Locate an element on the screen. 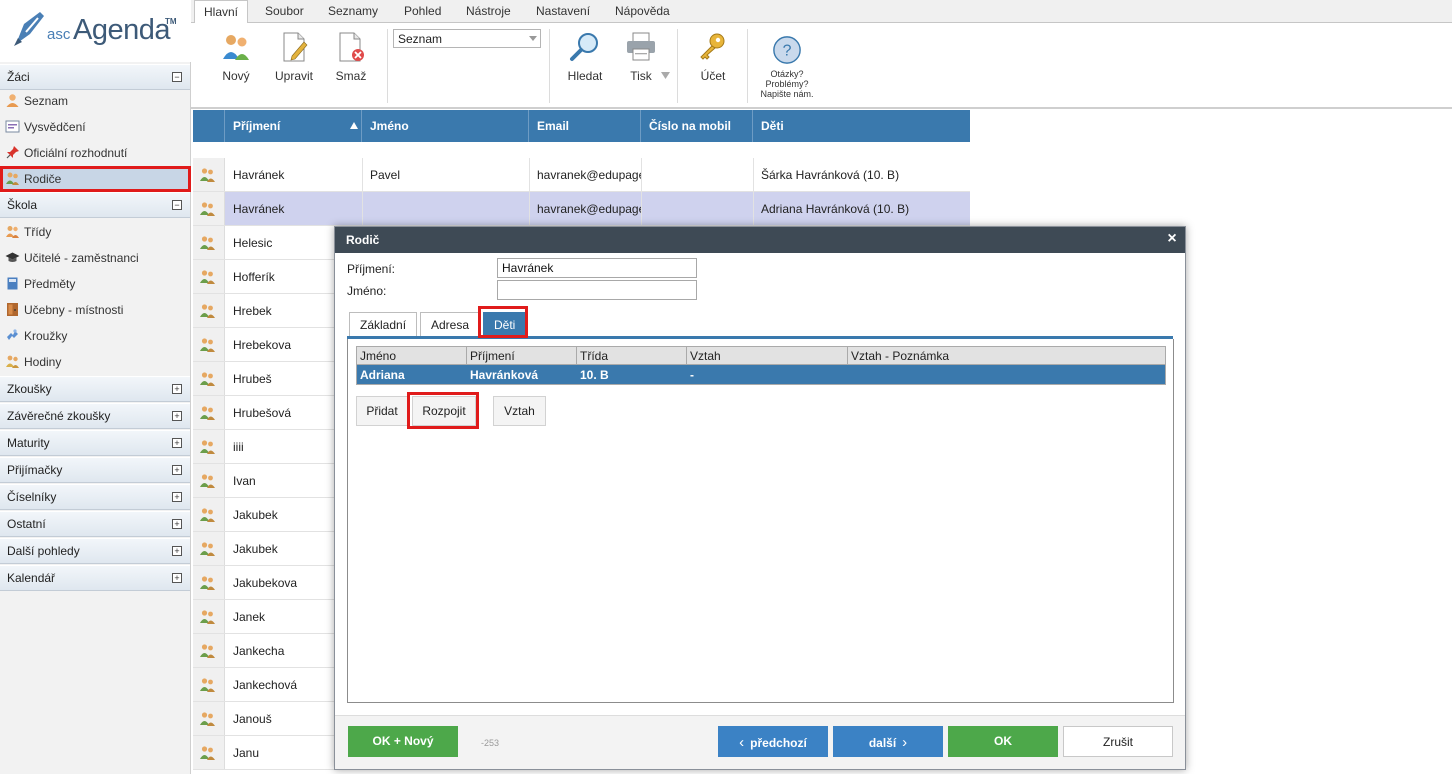 The image size is (1452, 774). search-button: Hledat is located at coordinates (585, 57).